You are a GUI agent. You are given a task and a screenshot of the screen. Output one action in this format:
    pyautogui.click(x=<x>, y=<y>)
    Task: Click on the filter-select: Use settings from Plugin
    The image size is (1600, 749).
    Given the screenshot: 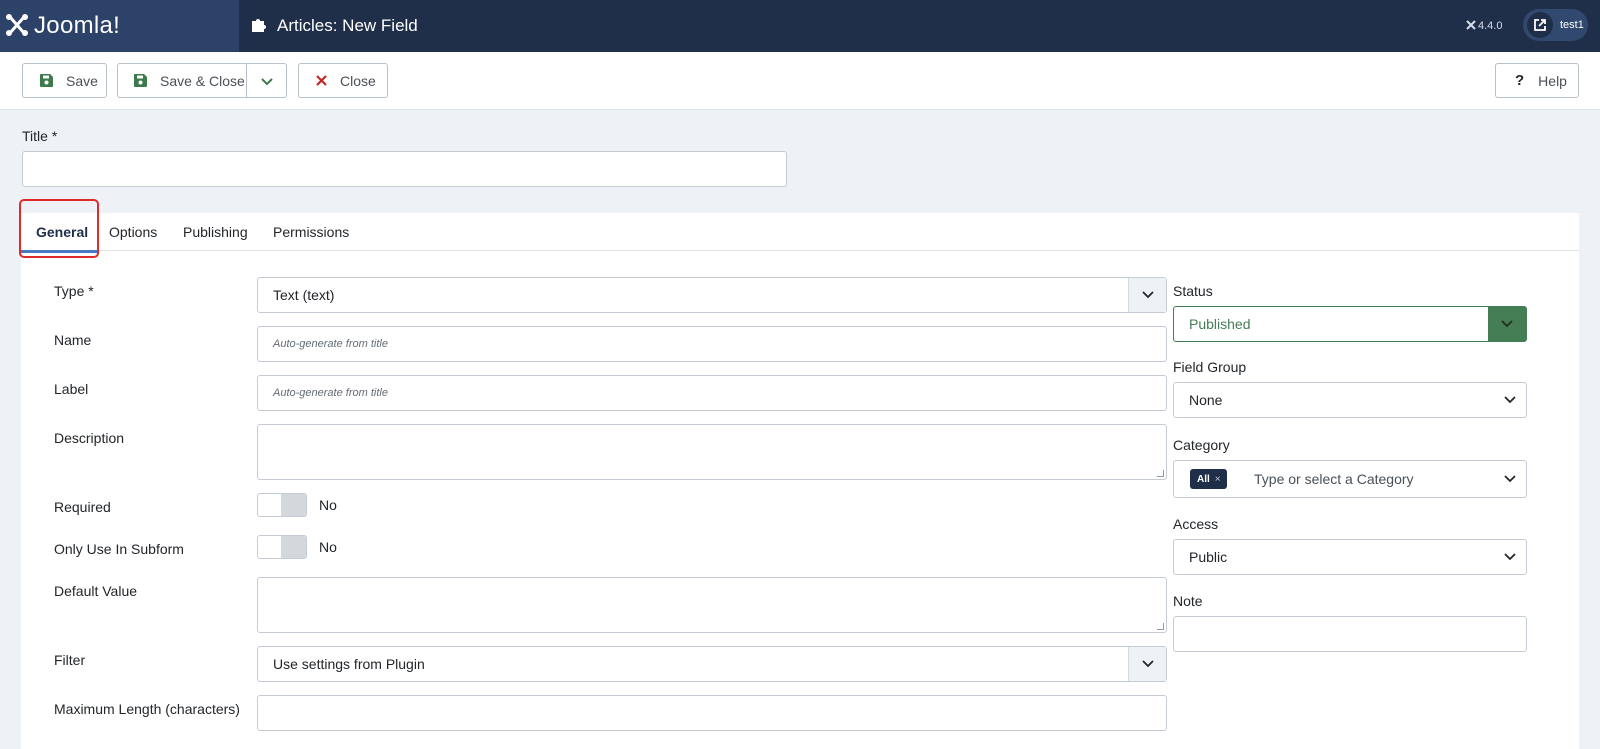 What is the action you would take?
    pyautogui.click(x=712, y=664)
    